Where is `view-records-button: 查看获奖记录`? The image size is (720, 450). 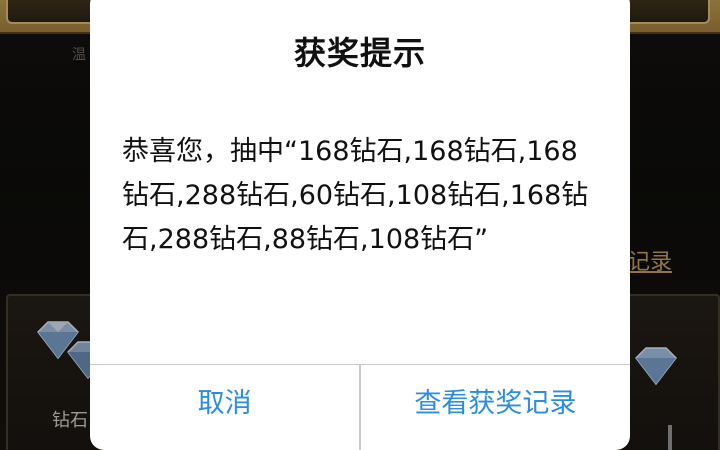
view-records-button: 查看获奖记录 is located at coordinates (495, 407).